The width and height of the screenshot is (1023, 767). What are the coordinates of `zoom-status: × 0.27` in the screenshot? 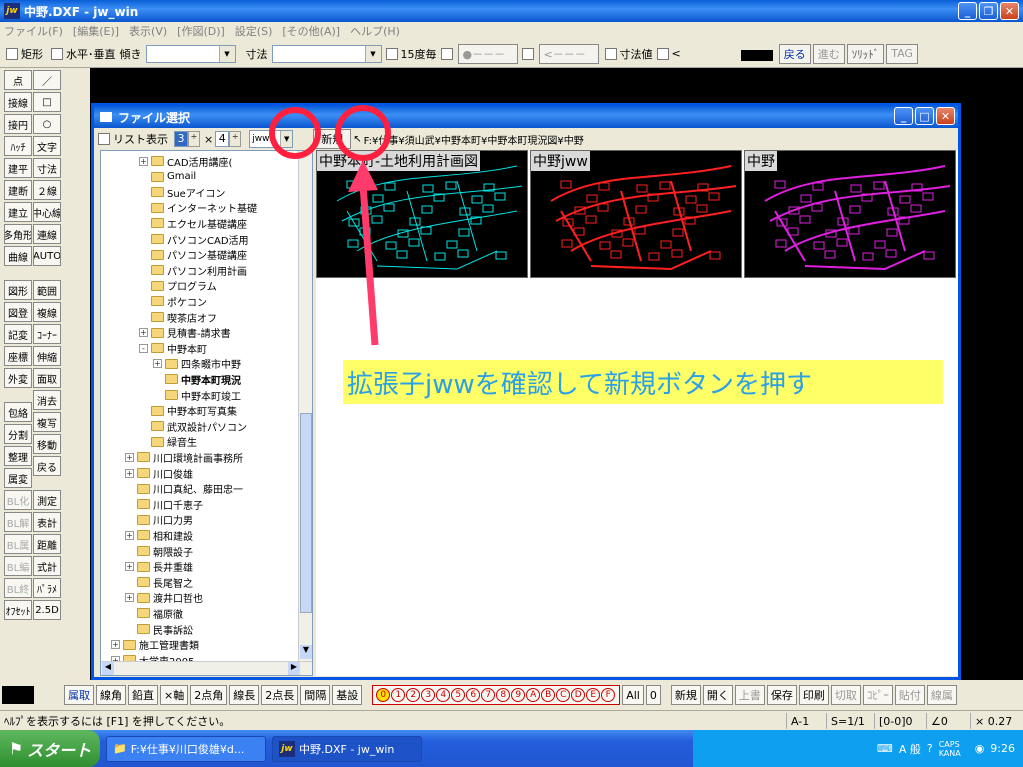 It's located at (991, 721).